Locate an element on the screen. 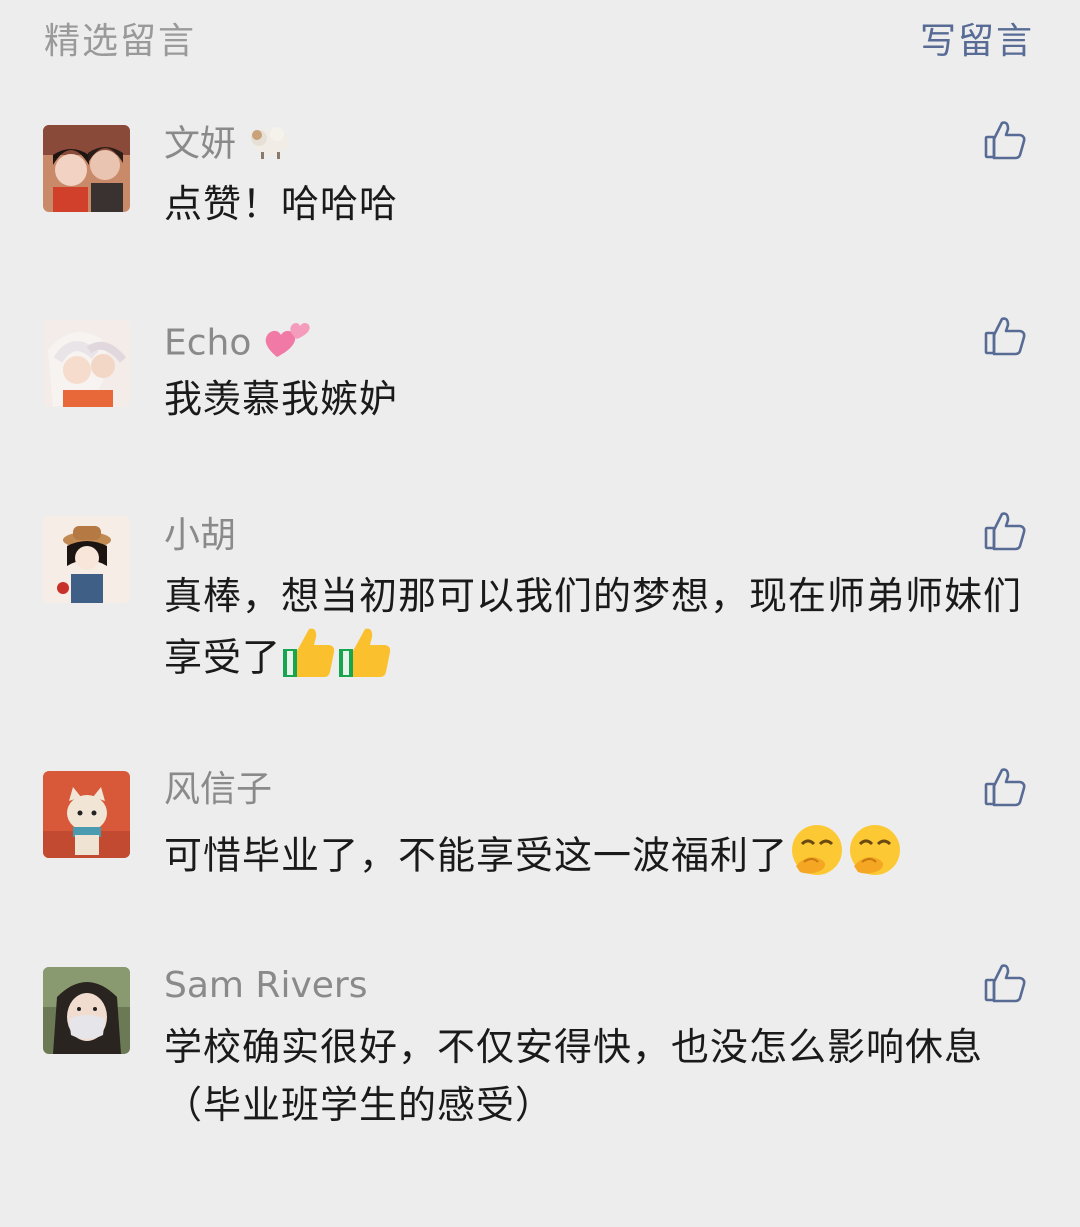 The width and height of the screenshot is (1080, 1227). comment-text: 真棒，想当初那可以我们的梦想，现在师弟师妹们享受了 is located at coordinates (594, 631).